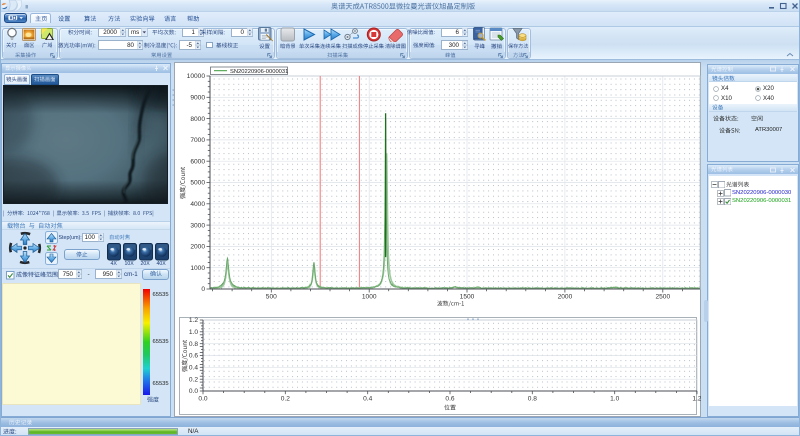  Describe the element at coordinates (197, 225) in the screenshot. I see `svg-text: 3000` at that location.